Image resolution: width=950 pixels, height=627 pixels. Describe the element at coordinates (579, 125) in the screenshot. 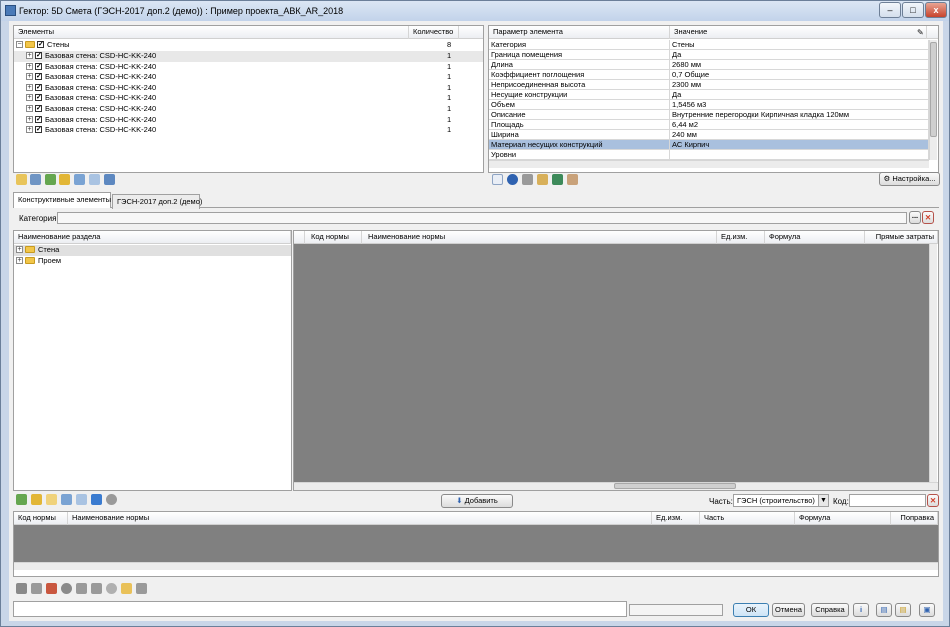

I see `param-name: Площадь` at that location.